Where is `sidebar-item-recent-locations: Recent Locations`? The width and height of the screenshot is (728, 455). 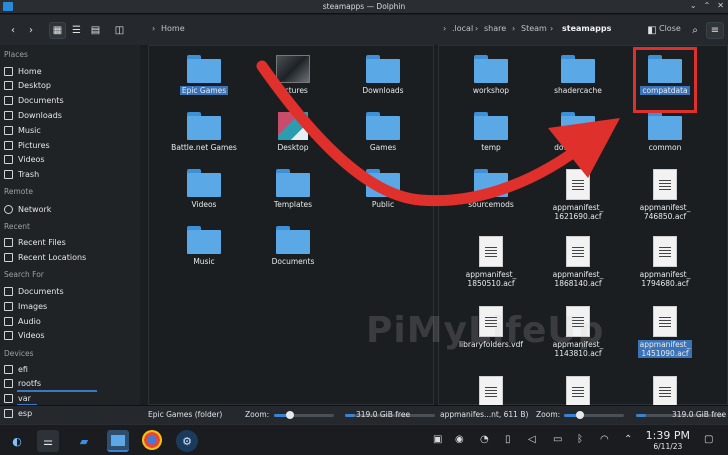
sidebar-item-recent-locations: Recent Locations is located at coordinates (70, 257).